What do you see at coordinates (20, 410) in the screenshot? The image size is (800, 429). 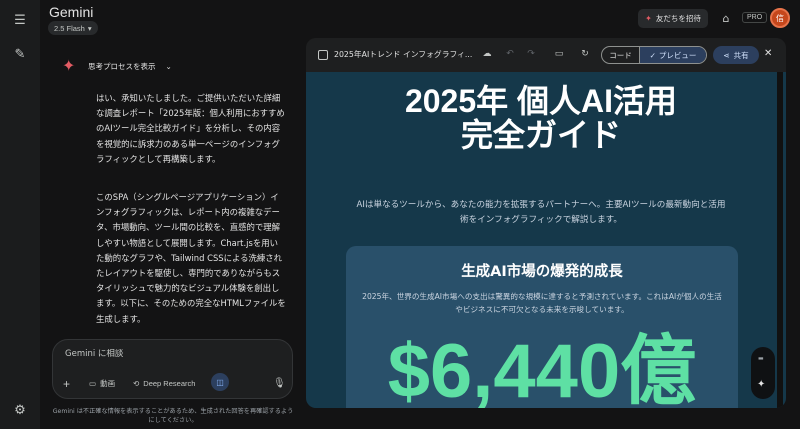 I see `settings-gear-icon: ⚙` at bounding box center [20, 410].